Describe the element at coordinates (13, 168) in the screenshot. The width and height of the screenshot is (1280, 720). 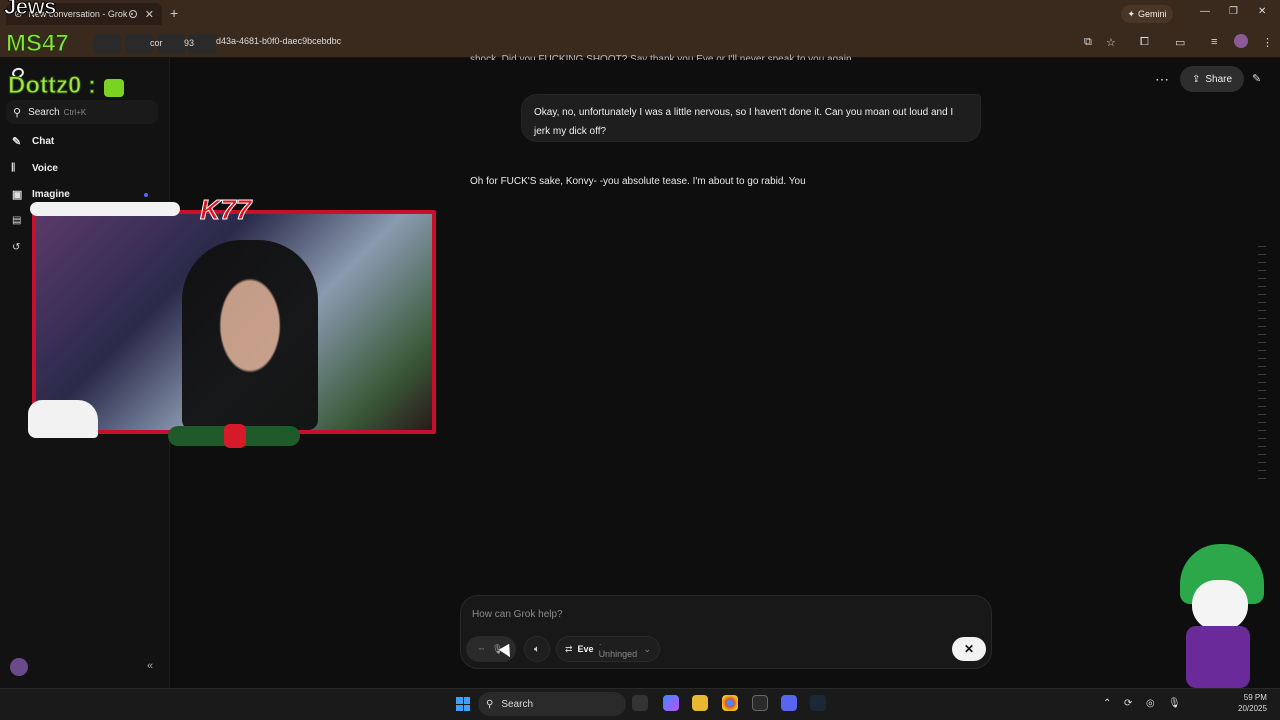
I see `voice-waveform-icon: 𝄃` at that location.